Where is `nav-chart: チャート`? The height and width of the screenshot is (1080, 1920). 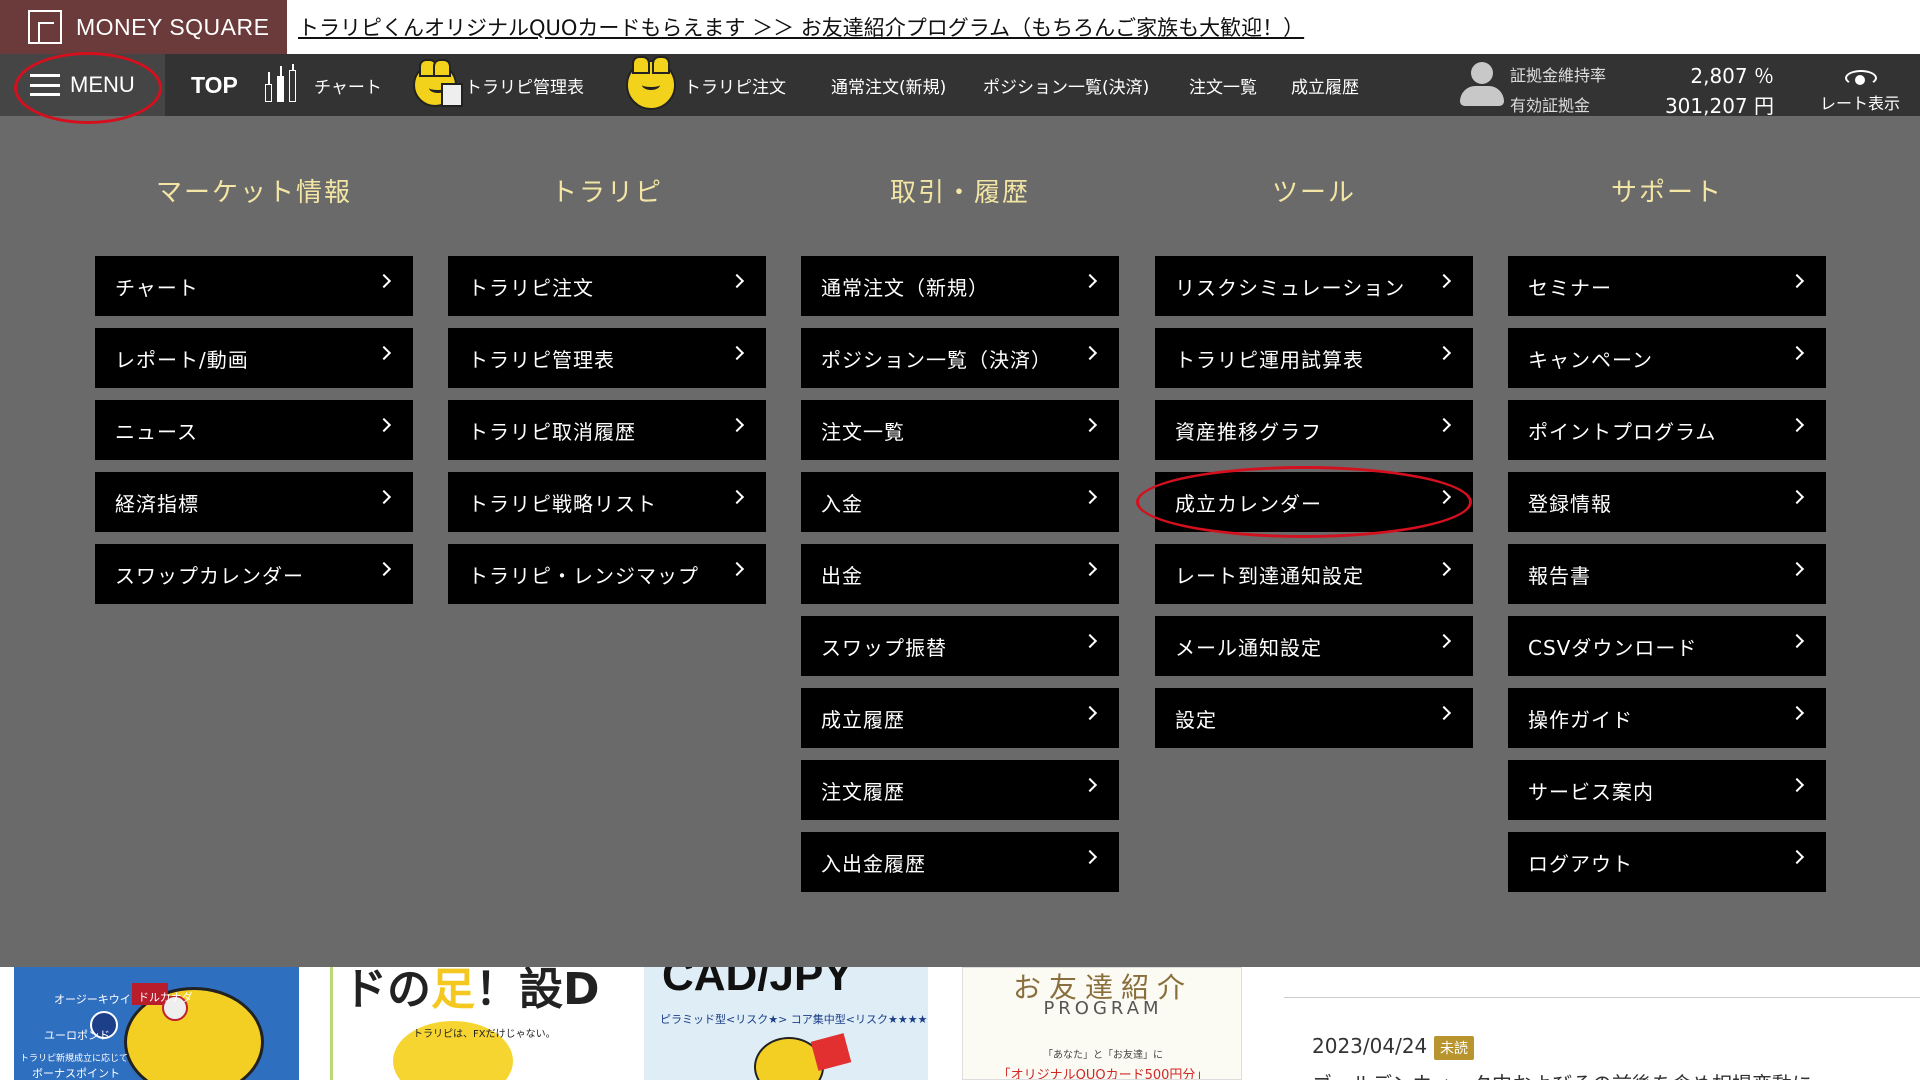
nav-chart: チャート is located at coordinates (321, 85).